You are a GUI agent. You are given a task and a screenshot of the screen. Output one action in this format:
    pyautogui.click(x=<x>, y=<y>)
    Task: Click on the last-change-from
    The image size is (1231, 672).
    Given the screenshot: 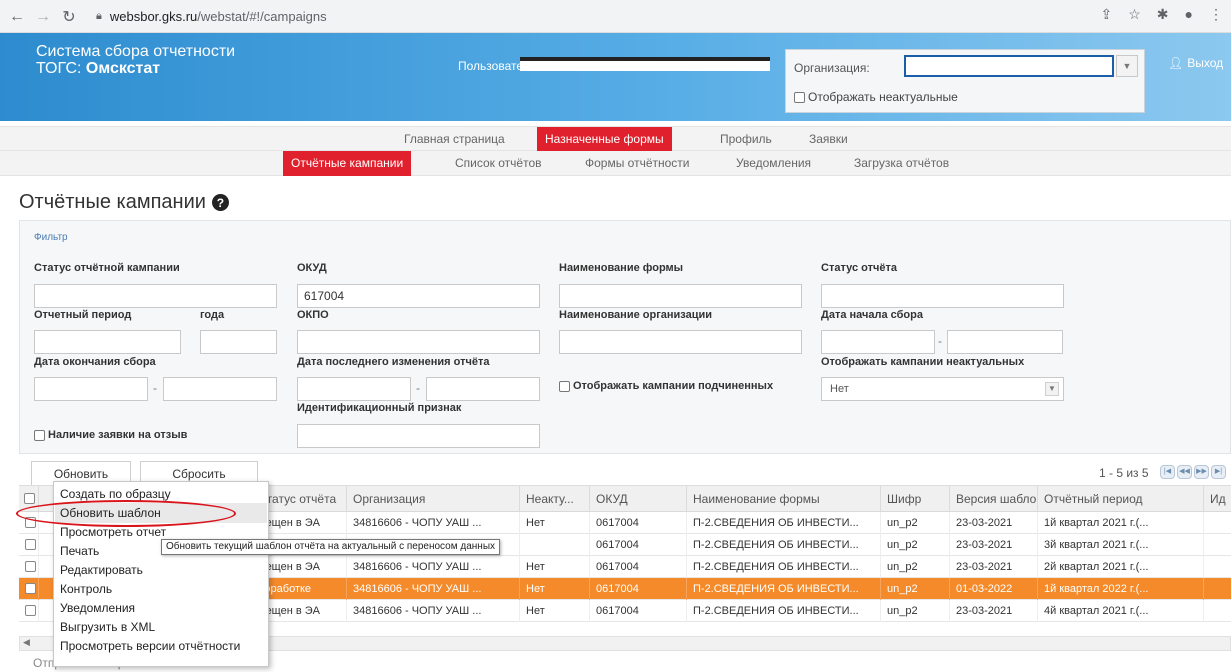 What is the action you would take?
    pyautogui.click(x=354, y=389)
    